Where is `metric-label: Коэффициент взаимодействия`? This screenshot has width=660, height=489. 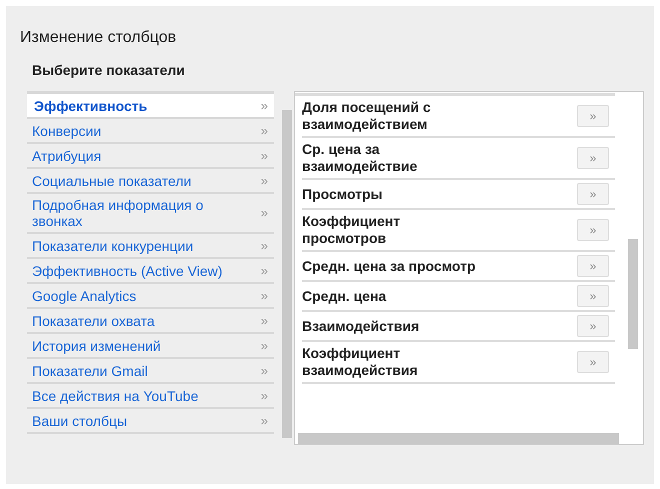
metric-label: Коэффициент взаимодействия is located at coordinates (360, 362).